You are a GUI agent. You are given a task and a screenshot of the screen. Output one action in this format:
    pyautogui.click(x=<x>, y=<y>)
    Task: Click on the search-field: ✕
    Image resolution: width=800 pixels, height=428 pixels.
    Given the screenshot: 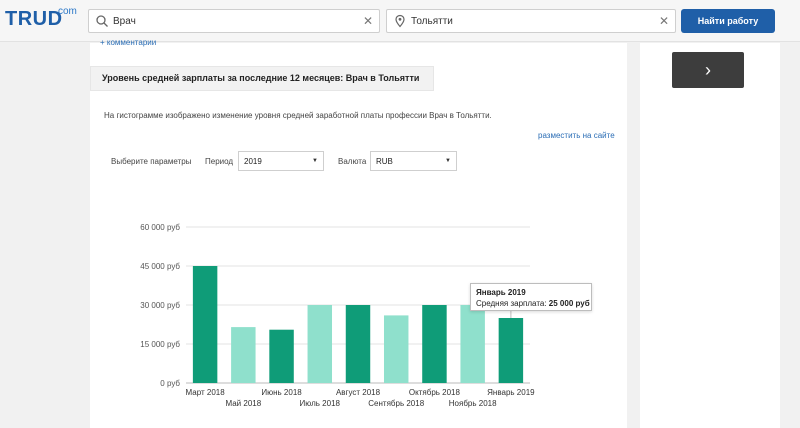 What is the action you would take?
    pyautogui.click(x=234, y=21)
    